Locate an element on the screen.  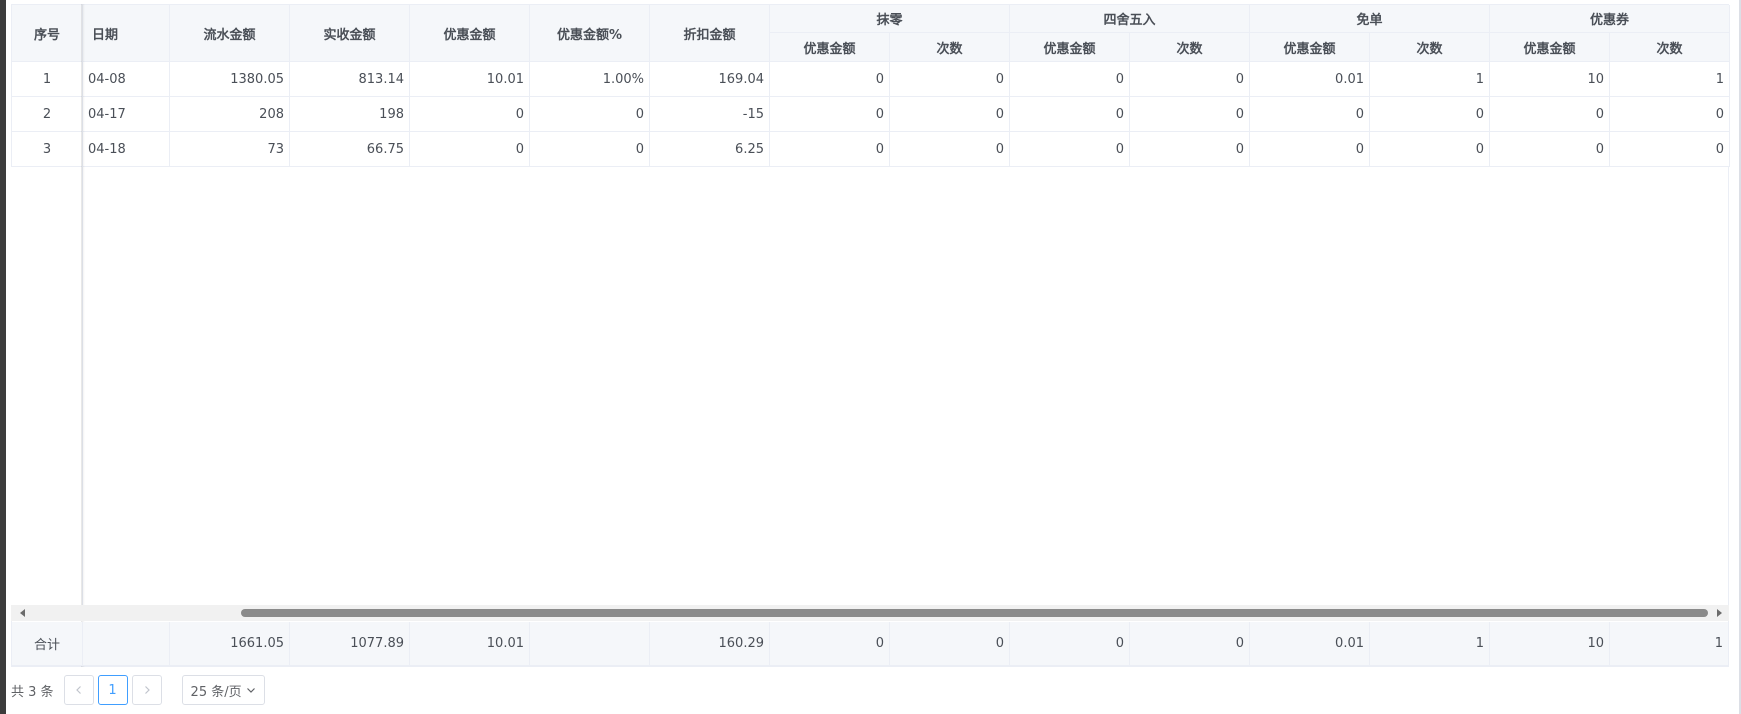
summary-date is located at coordinates (126, 644).